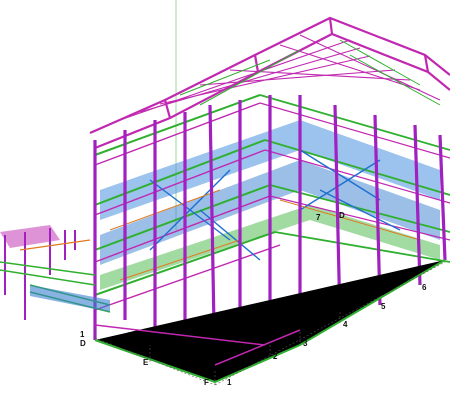 The height and width of the screenshot is (400, 450). Describe the element at coordinates (275, 356) in the screenshot. I see `grid-label-2: 2` at that location.